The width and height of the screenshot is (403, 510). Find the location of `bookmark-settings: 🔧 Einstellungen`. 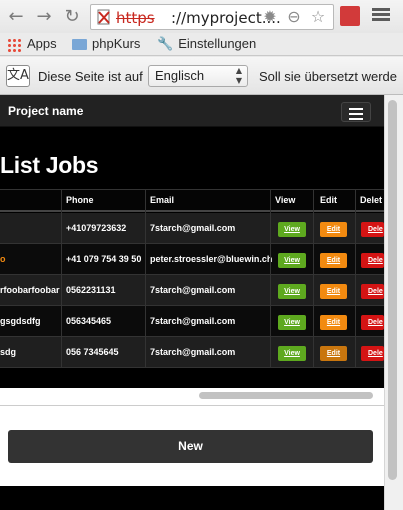

bookmark-settings: 🔧 Einstellungen is located at coordinates (206, 44).